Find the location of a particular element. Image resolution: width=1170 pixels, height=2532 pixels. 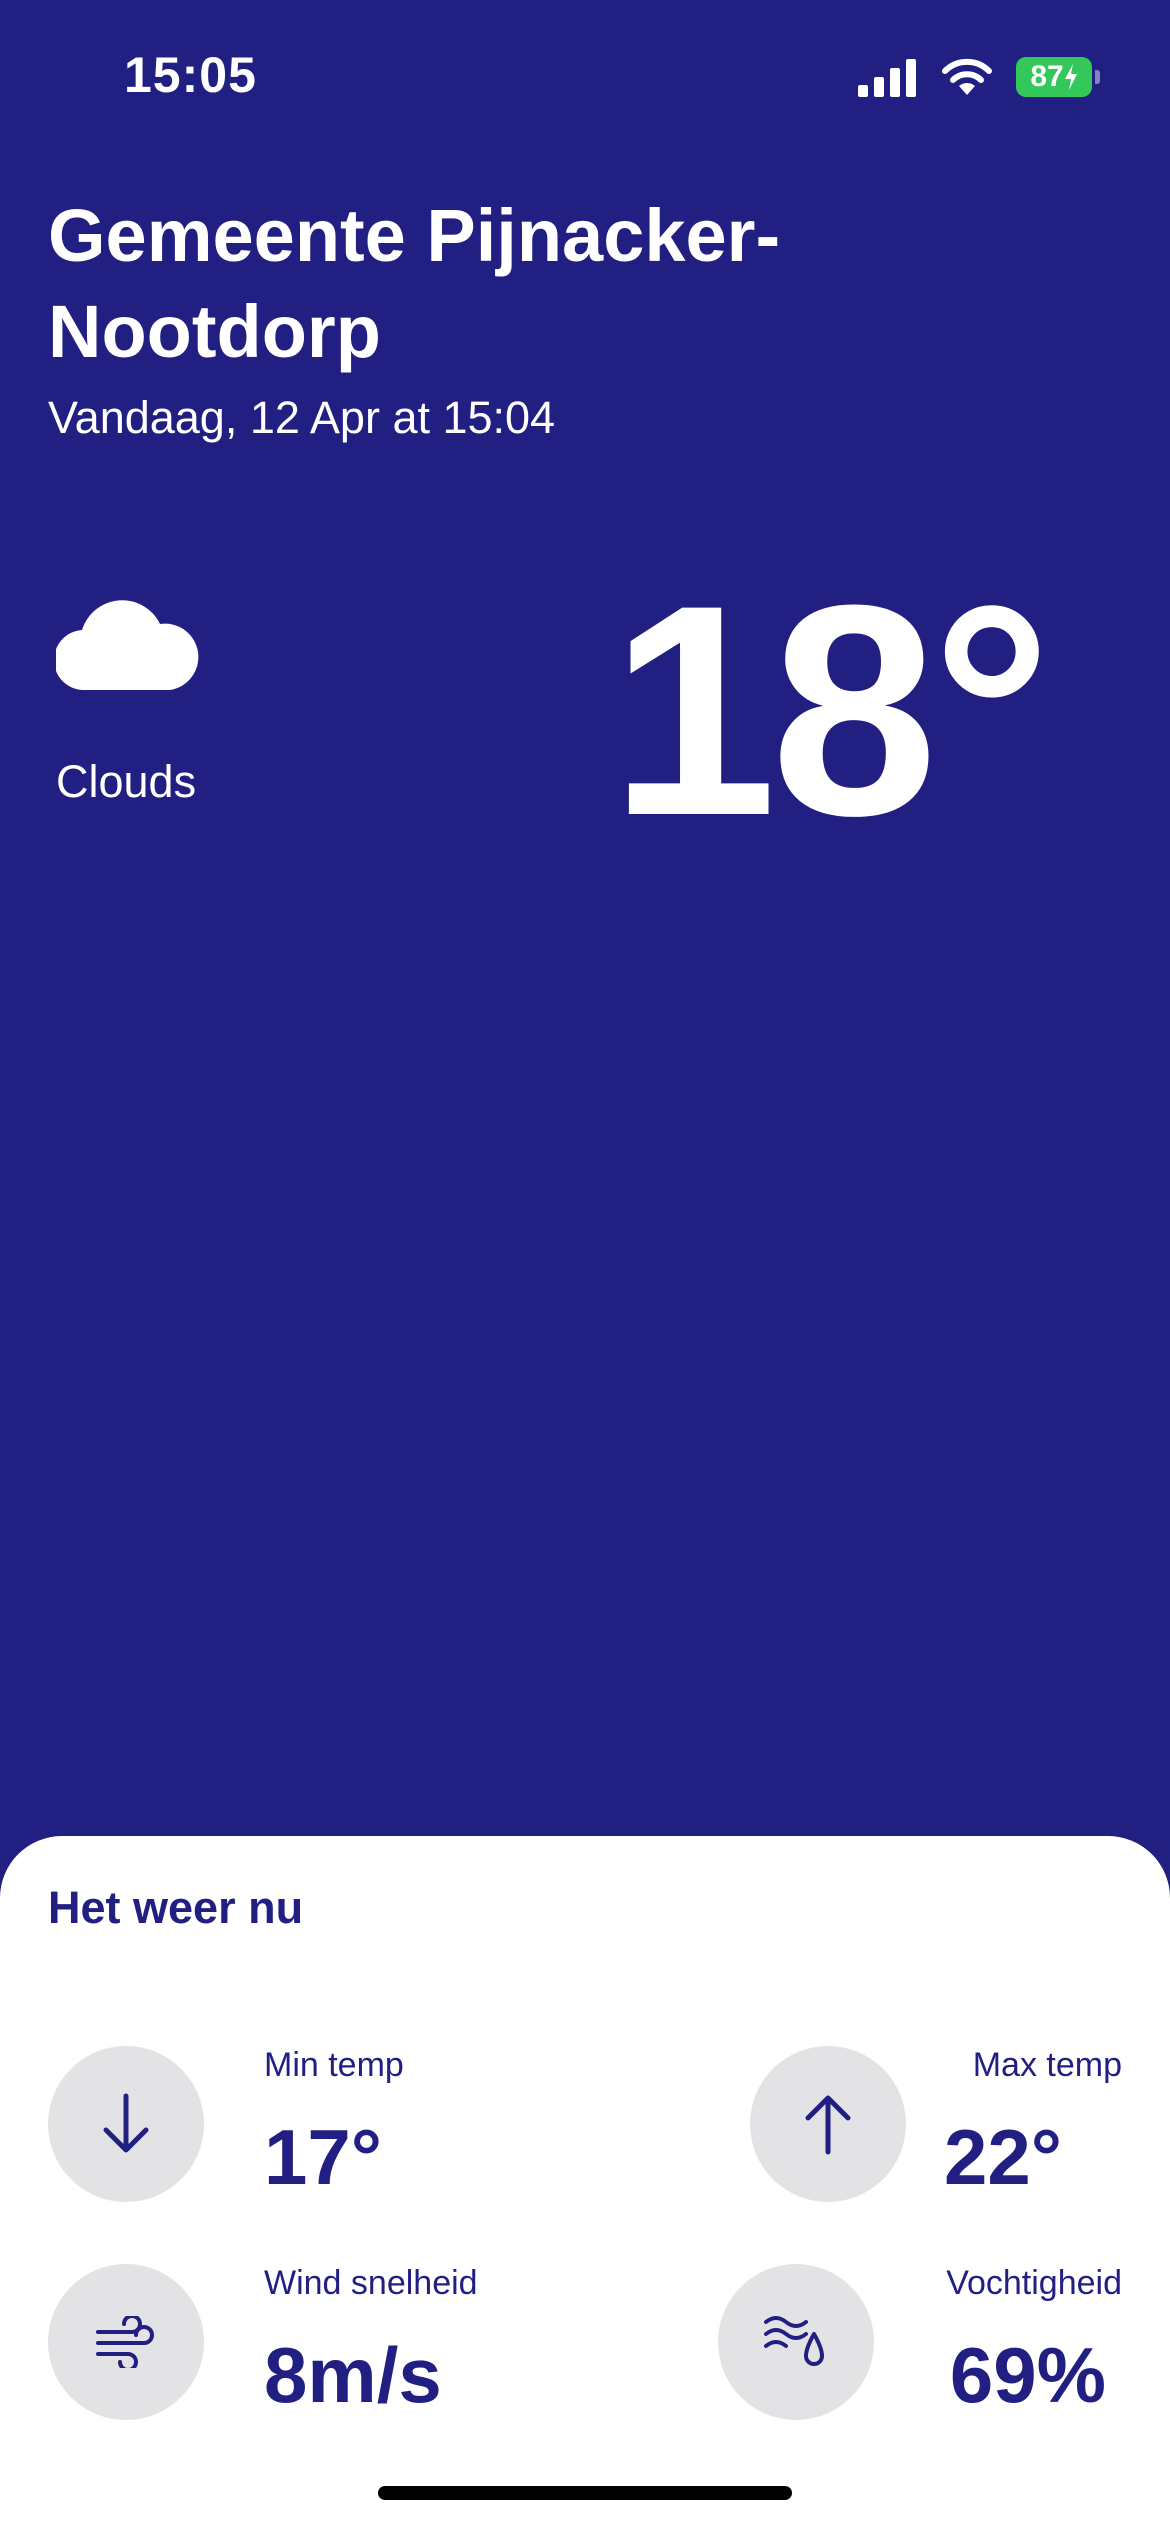

arrow-up-icon is located at coordinates (828, 2125).